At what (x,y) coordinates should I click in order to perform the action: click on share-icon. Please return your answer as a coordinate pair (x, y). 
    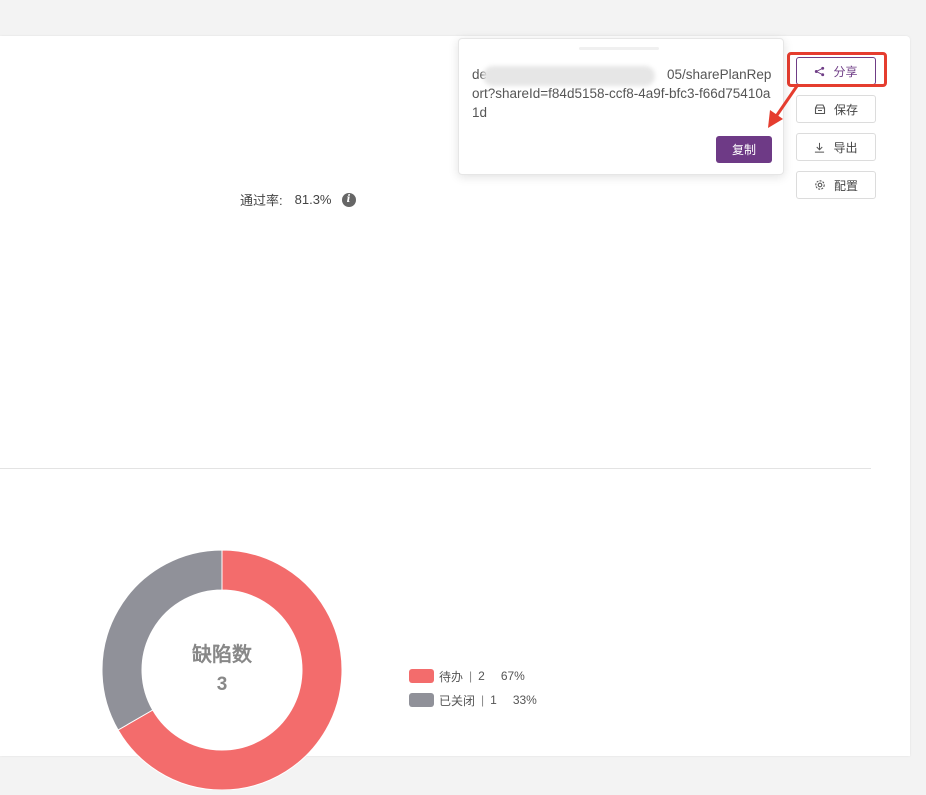
    Looking at the image, I should click on (820, 71).